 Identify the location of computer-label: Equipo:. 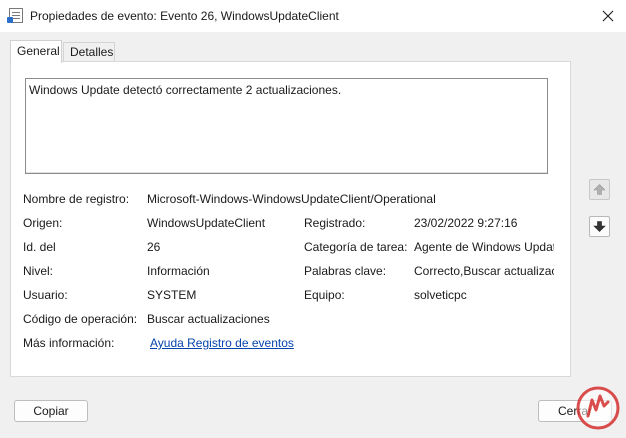
(324, 295).